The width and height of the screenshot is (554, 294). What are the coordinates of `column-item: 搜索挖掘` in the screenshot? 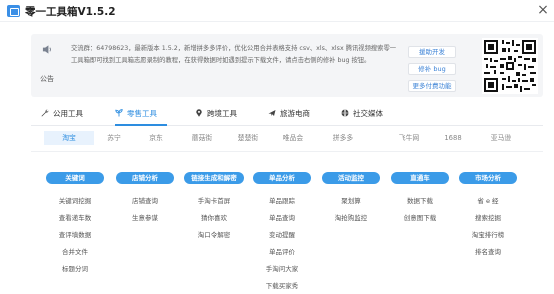 It's located at (488, 218).